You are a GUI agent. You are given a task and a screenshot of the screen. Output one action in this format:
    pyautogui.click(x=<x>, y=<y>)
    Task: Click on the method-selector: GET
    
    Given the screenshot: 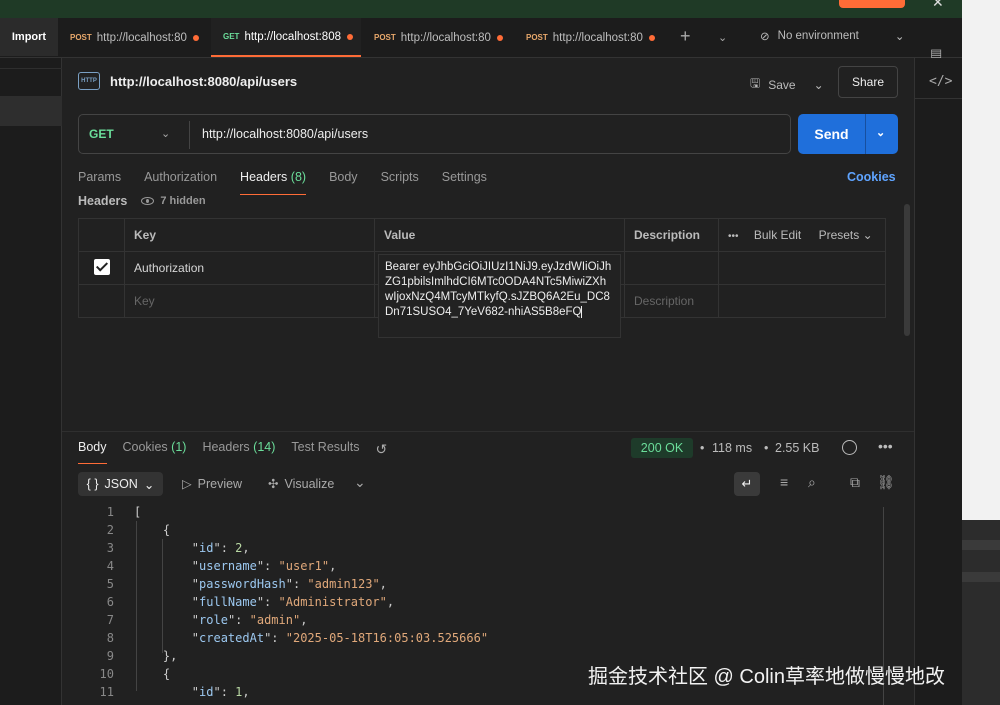 What is the action you would take?
    pyautogui.click(x=101, y=134)
    